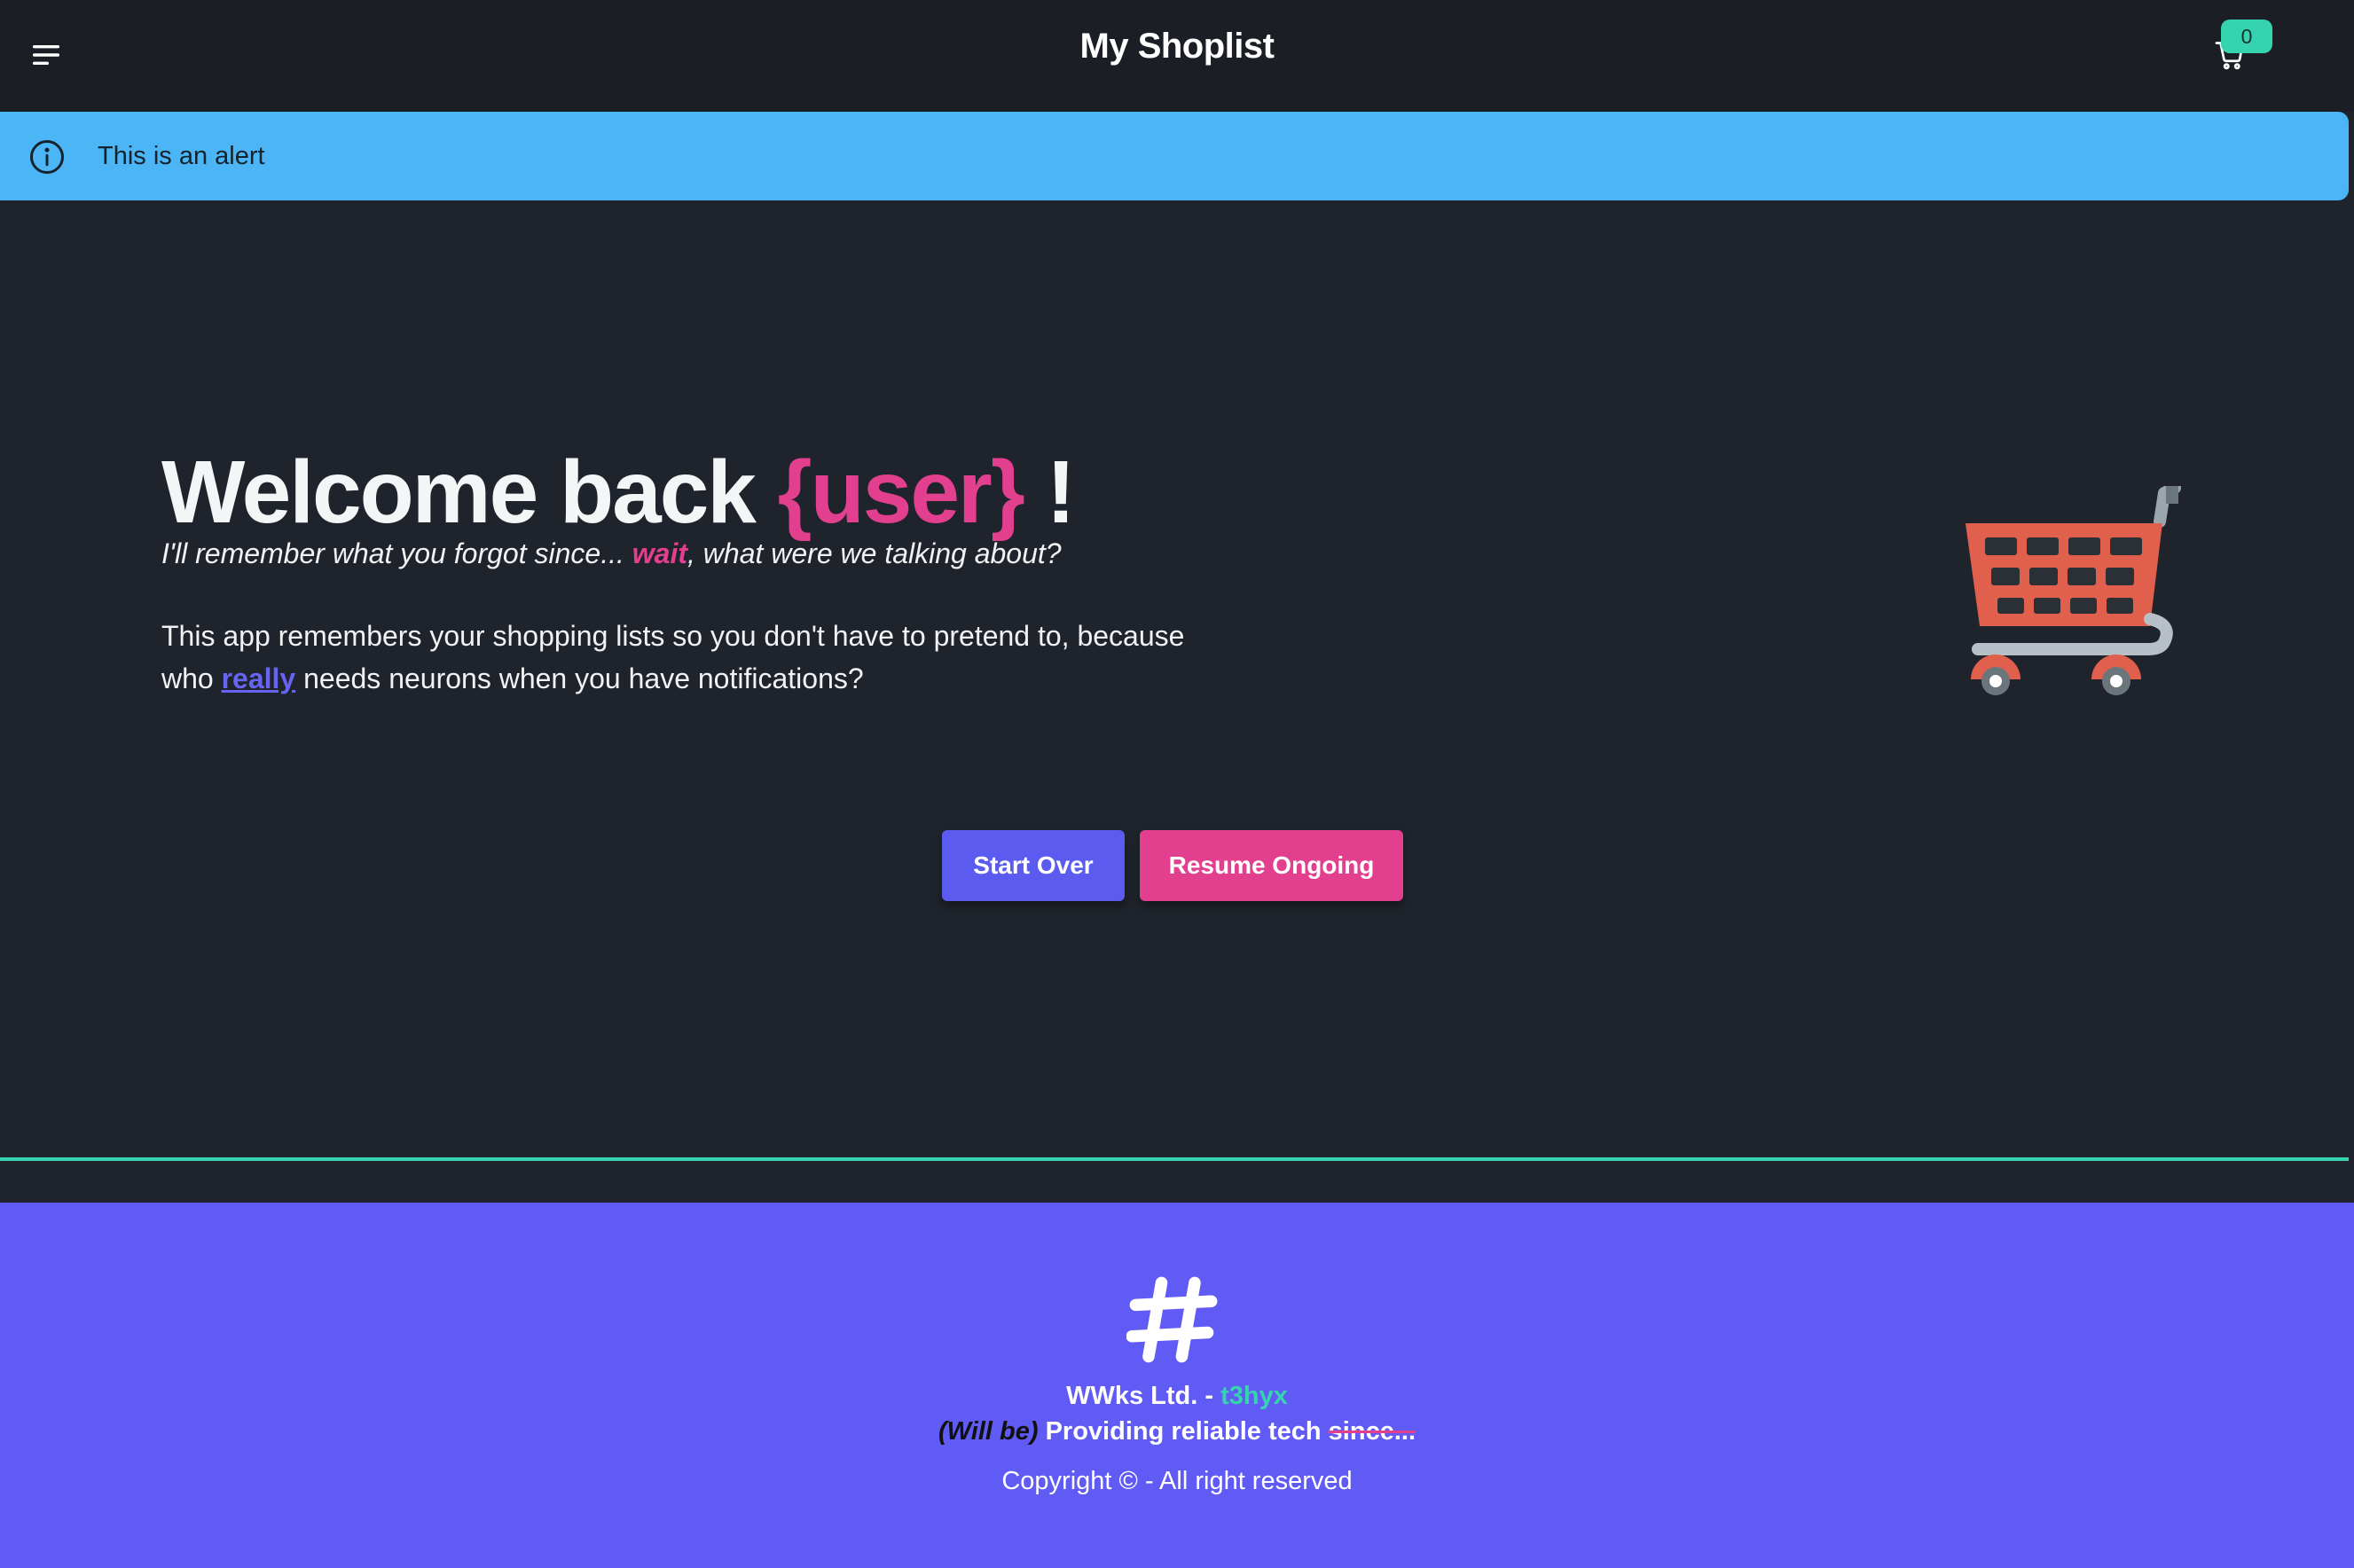 The width and height of the screenshot is (2354, 1568). I want to click on menu-button, so click(46, 55).